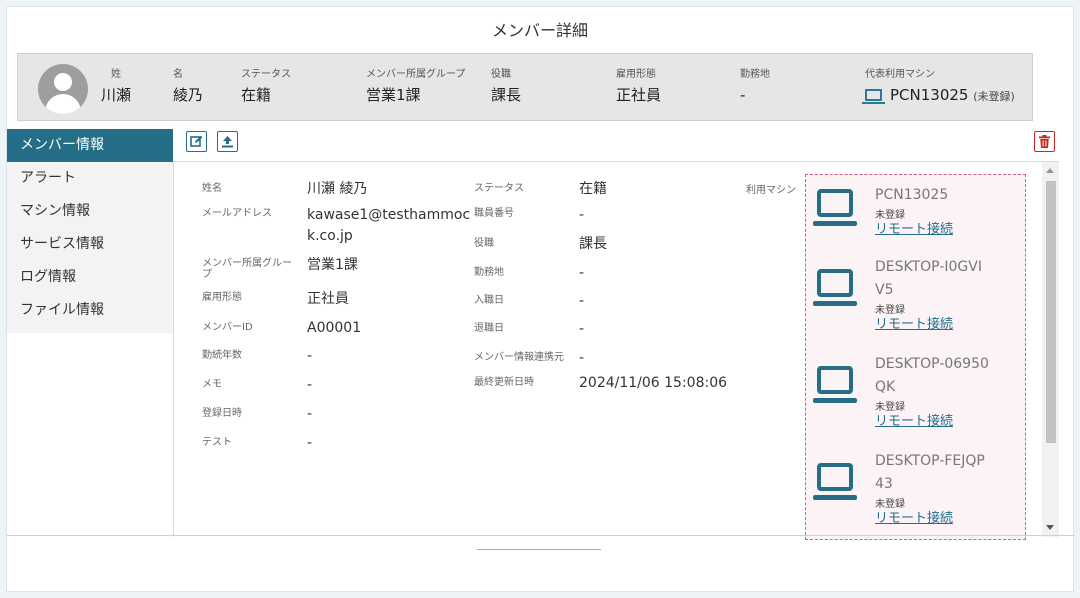  What do you see at coordinates (310, 356) in the screenshot?
I see `field-value-years: -` at bounding box center [310, 356].